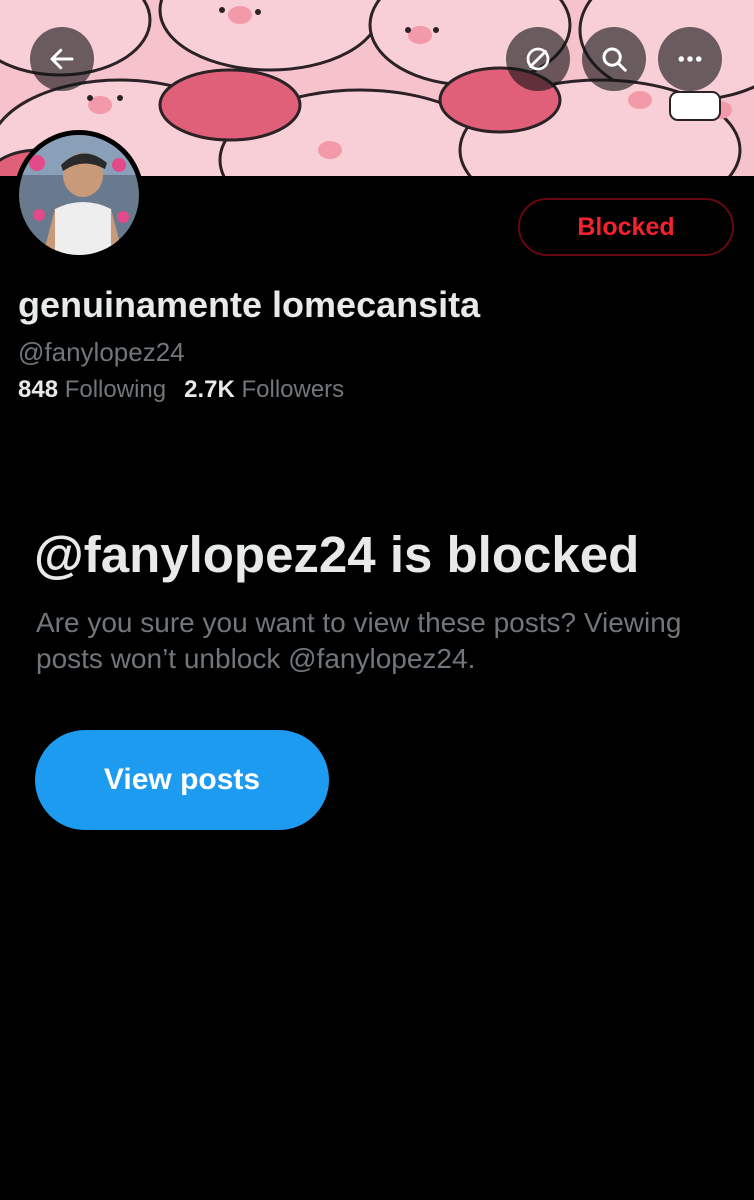 The width and height of the screenshot is (754, 1200). I want to click on avatar, so click(79, 195).